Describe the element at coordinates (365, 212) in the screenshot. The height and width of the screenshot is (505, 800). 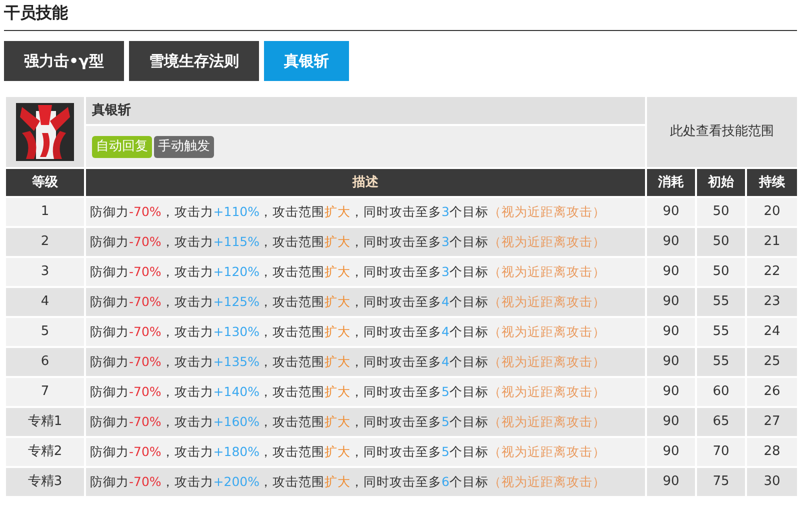
I see `description-cell: 防御力-70%，攻击力+110%，攻击范围扩大，同时攻击至多3个目标（视为近距离攻击）` at that location.